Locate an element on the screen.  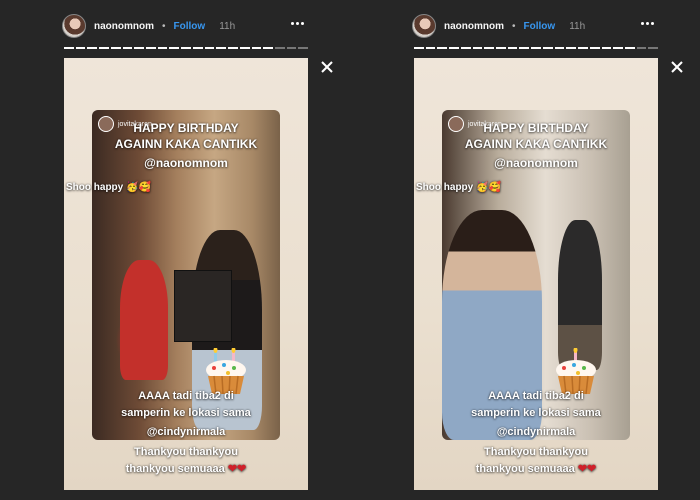
person-red-shirt is located at coordinates (144, 320).